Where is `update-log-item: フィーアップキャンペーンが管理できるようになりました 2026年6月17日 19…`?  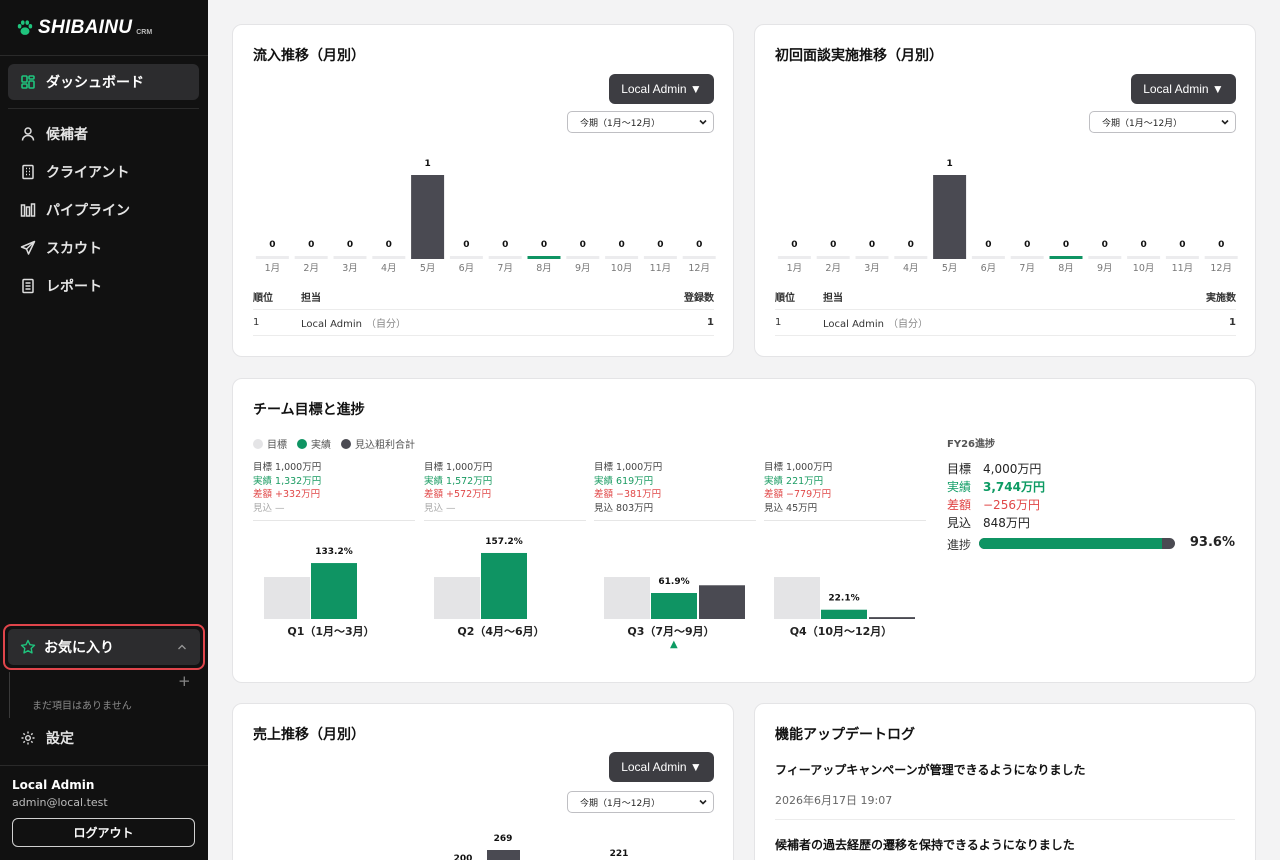
update-log-item: フィーアップキャンペーンが管理できるようになりました 2026年6月17日 19… is located at coordinates (1005, 784).